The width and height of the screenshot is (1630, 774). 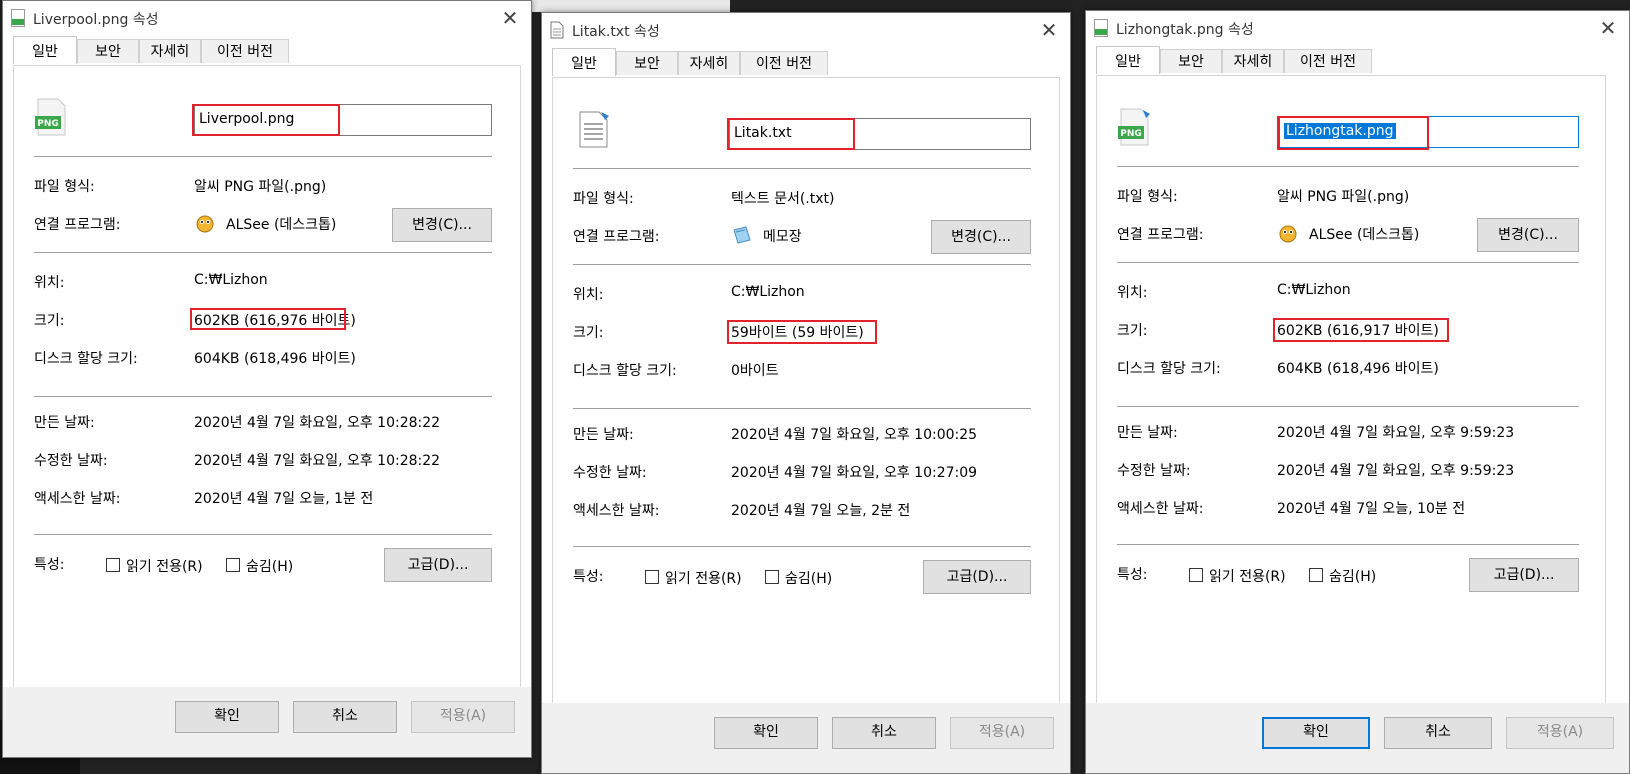 I want to click on accessed-value: 2020년 4월 7일 오늘, 10분 전, so click(x=1371, y=509).